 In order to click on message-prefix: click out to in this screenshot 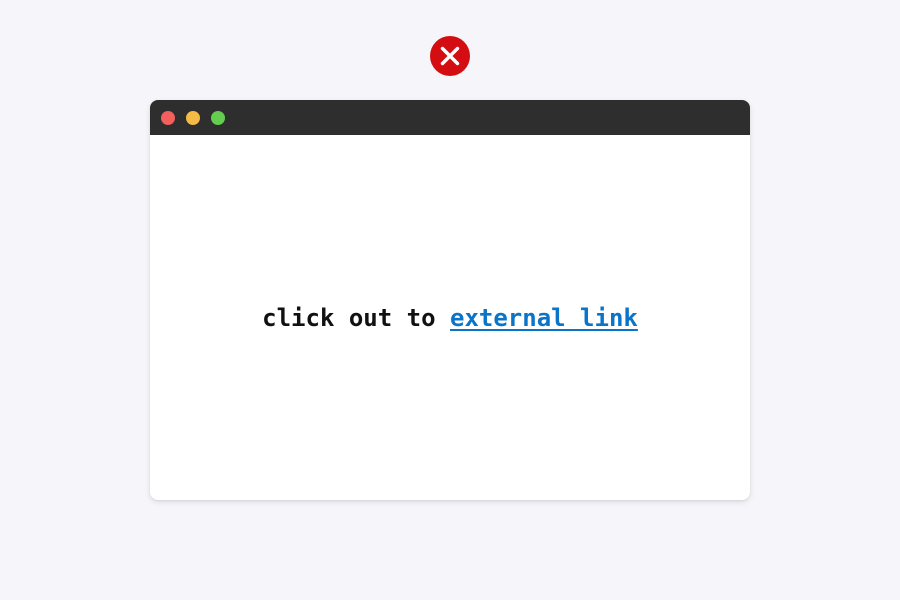, I will do `click(356, 317)`.